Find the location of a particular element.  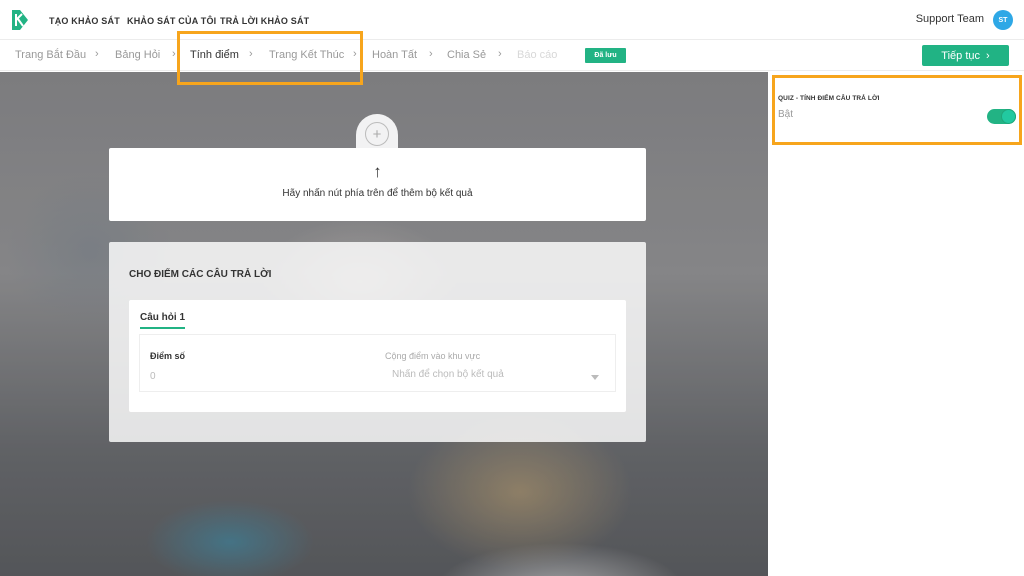

app-logo-icon is located at coordinates (20, 20).